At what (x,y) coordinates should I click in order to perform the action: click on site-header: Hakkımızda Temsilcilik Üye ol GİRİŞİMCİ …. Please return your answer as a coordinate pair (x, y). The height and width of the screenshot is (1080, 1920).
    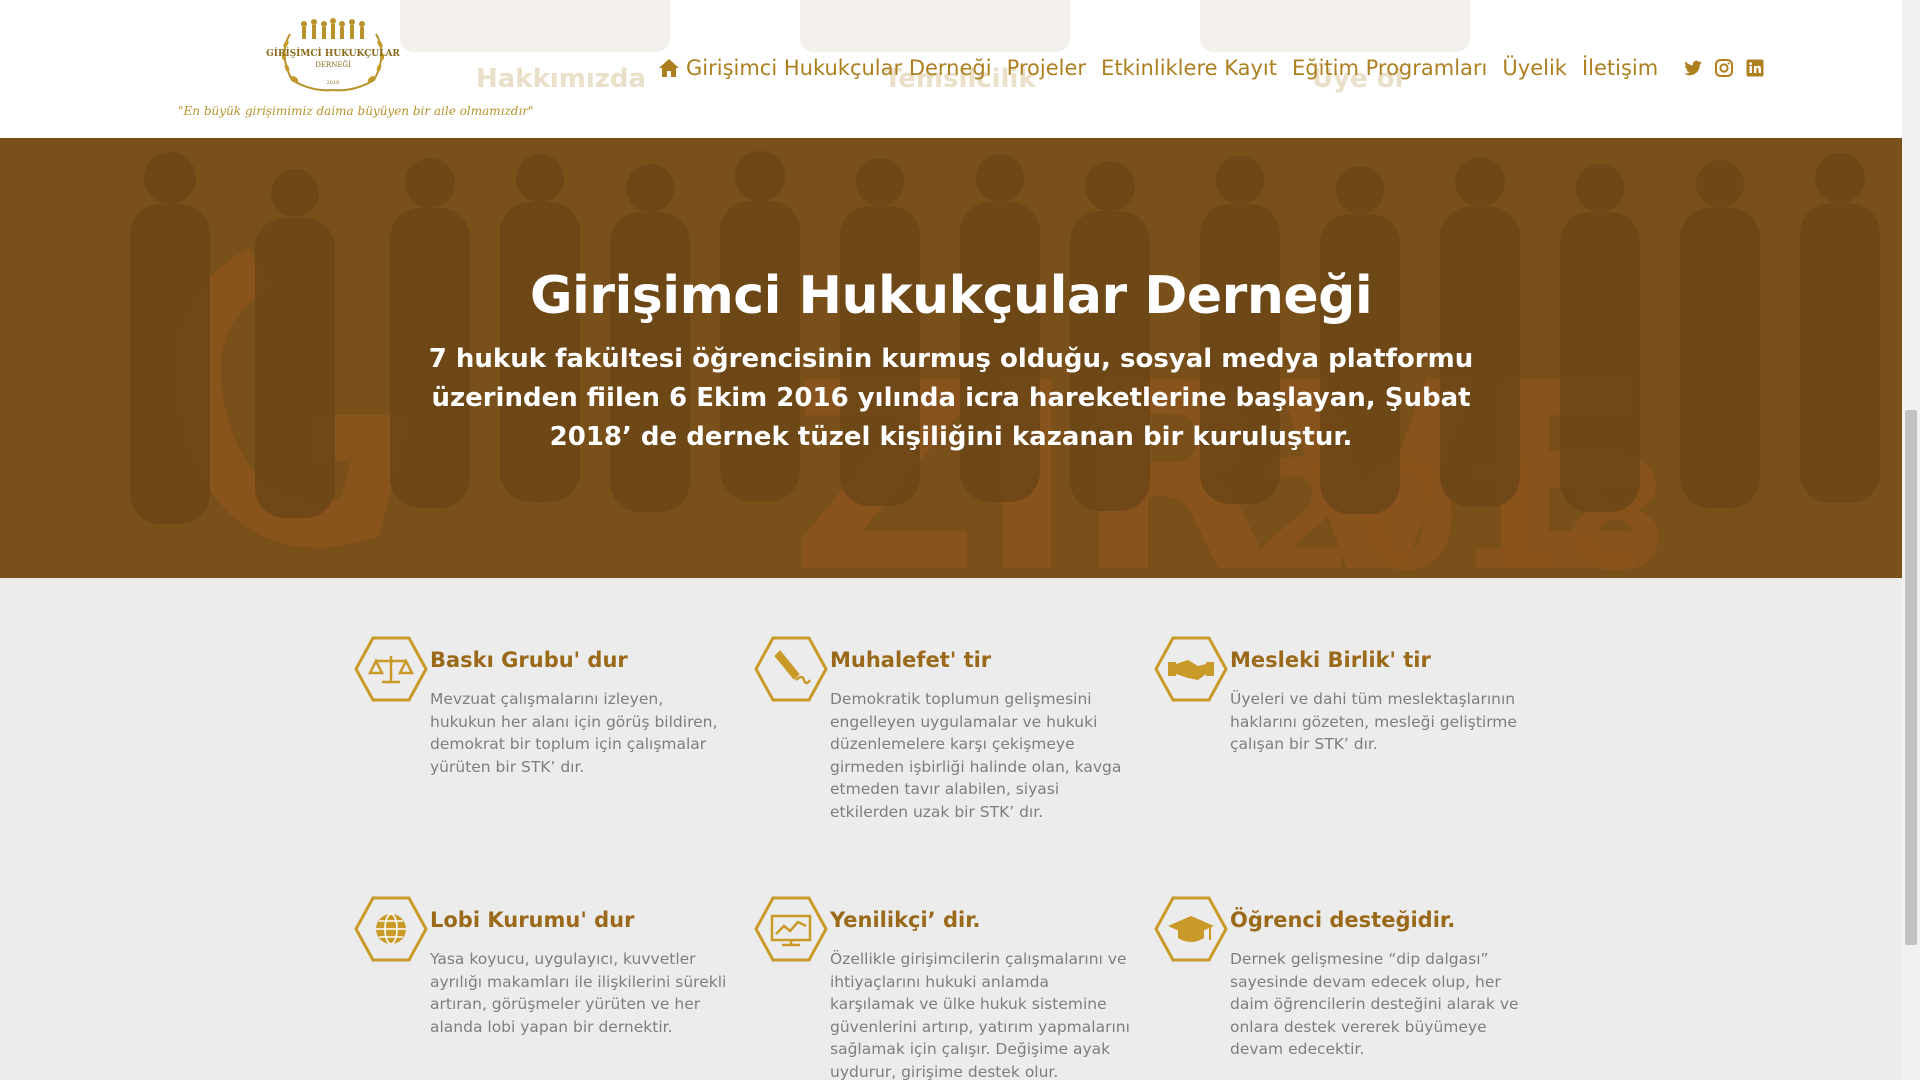
    Looking at the image, I should click on (951, 69).